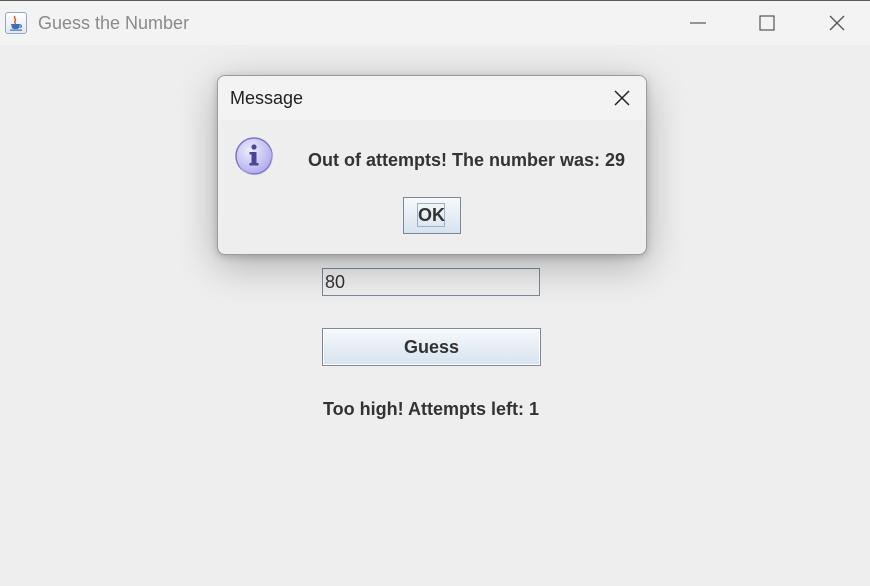  I want to click on close-window-button, so click(836, 23).